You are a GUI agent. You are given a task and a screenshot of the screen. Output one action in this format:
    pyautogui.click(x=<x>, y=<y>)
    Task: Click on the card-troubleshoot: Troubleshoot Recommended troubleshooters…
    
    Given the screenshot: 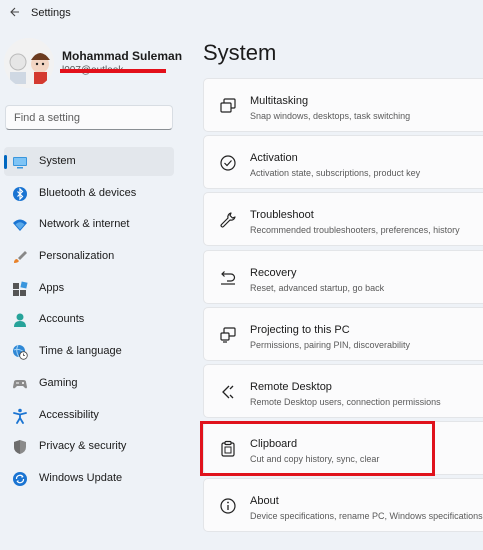 What is the action you would take?
    pyautogui.click(x=343, y=219)
    